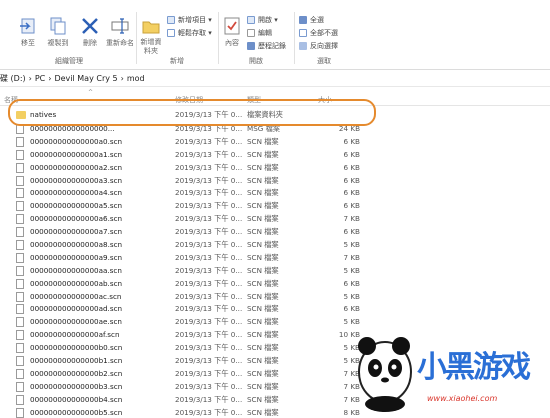  Describe the element at coordinates (76, 154) in the screenshot. I see `file-name: 000000000000000a1.scn` at that location.